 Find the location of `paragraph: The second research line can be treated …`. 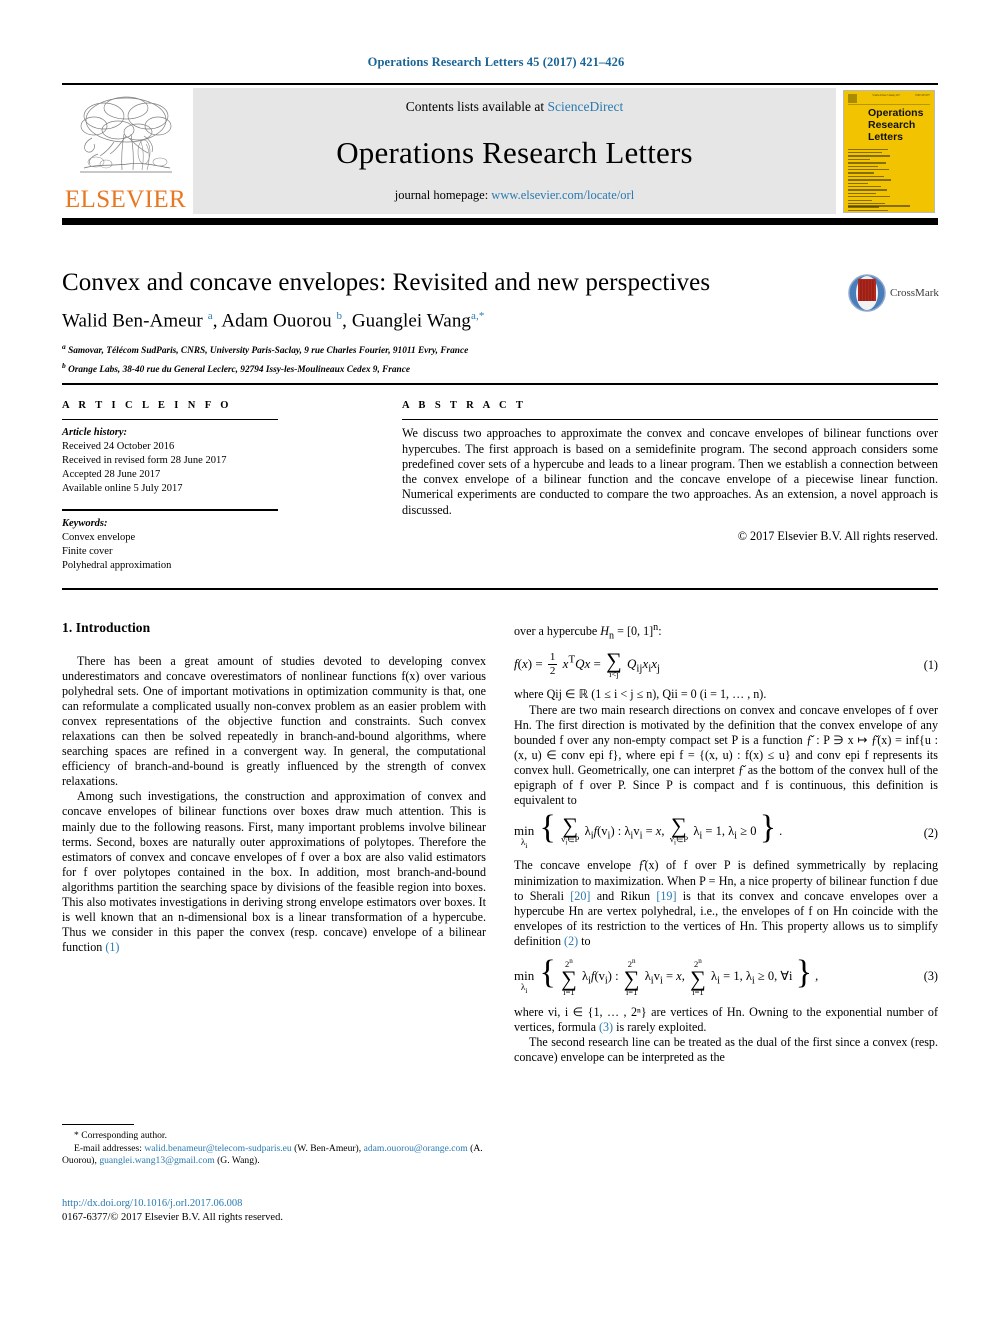

paragraph: The second research line can be treated … is located at coordinates (726, 1049).